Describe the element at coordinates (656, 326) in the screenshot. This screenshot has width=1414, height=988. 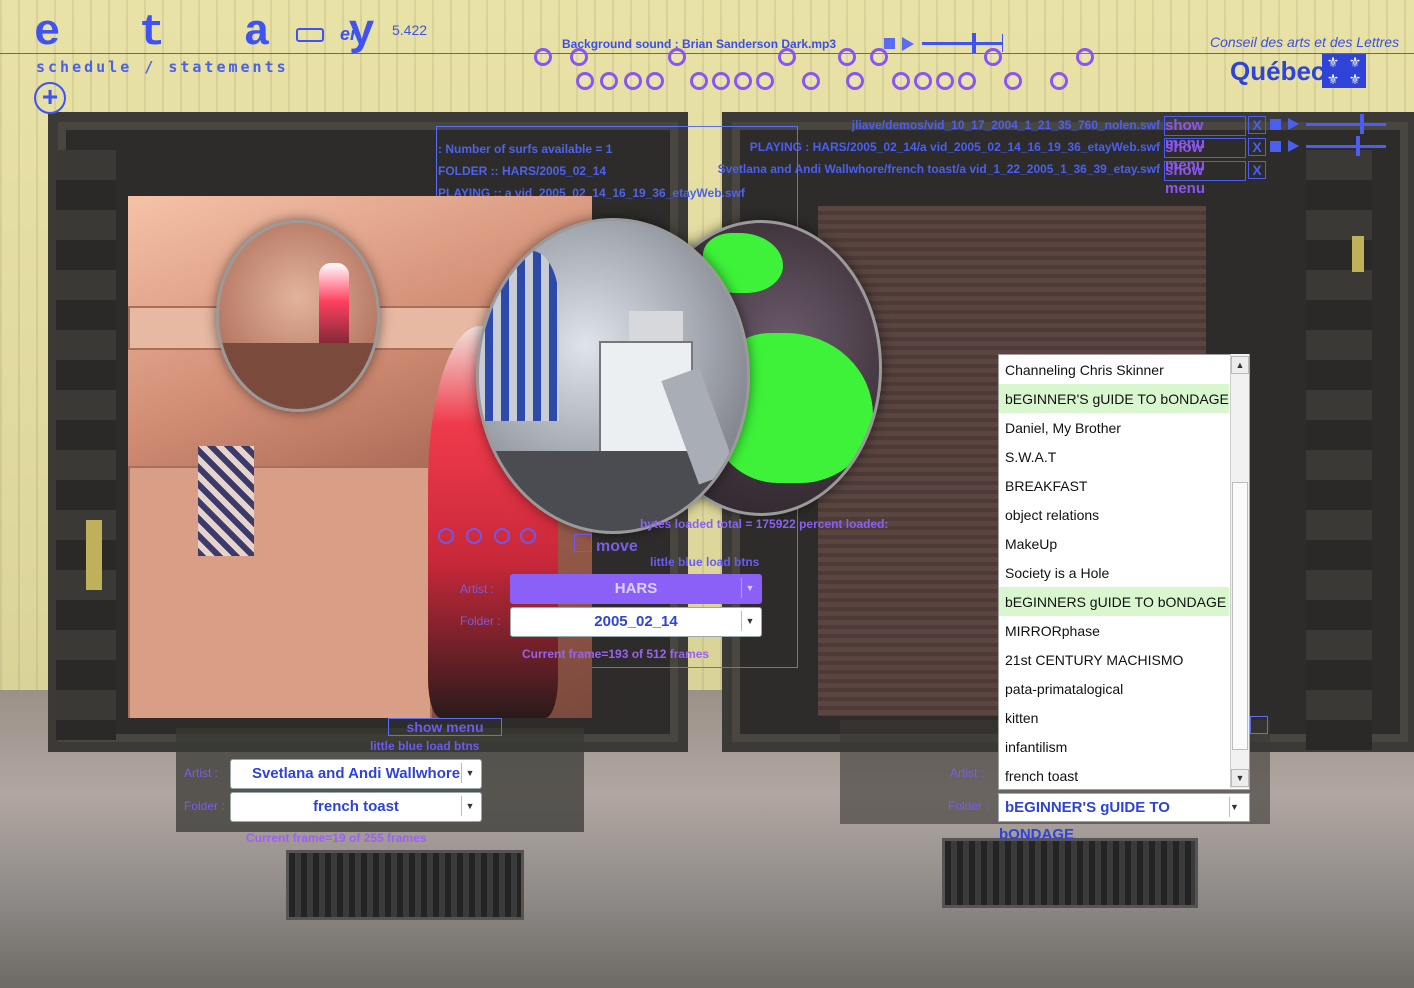
I see `office-monitor` at that location.